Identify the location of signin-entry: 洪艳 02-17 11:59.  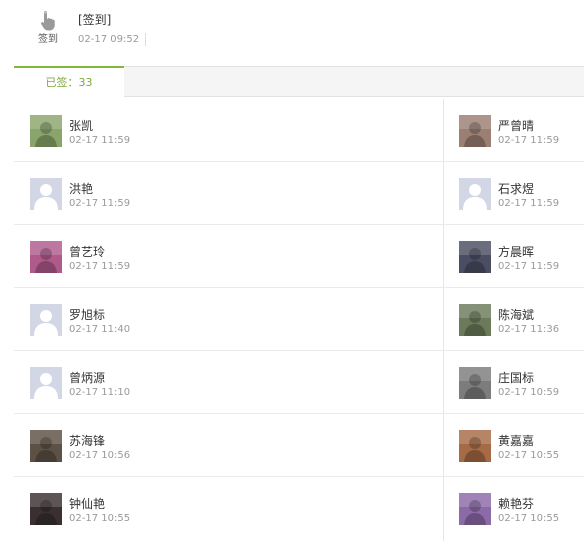
(230, 193).